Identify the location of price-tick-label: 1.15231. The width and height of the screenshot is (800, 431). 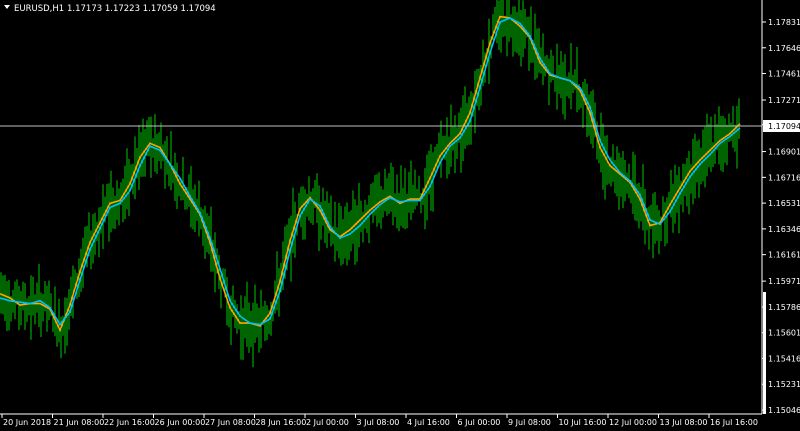
(784, 384).